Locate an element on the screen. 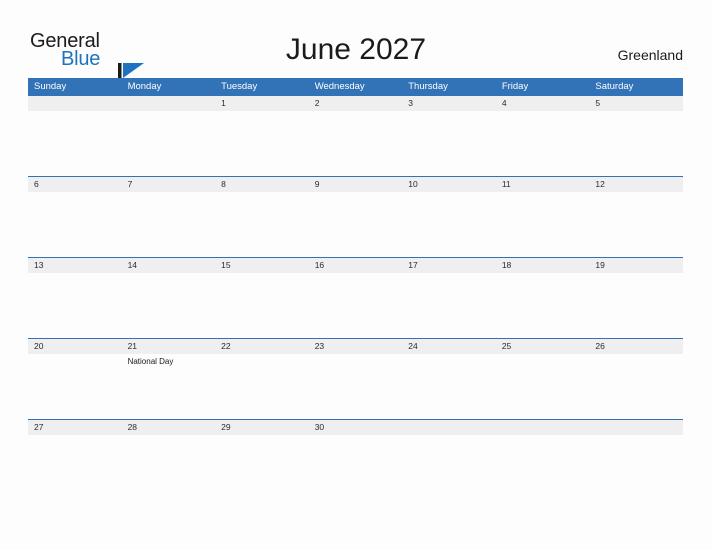 This screenshot has height=550, width=712. week-date-band: 12345 is located at coordinates (355, 103).